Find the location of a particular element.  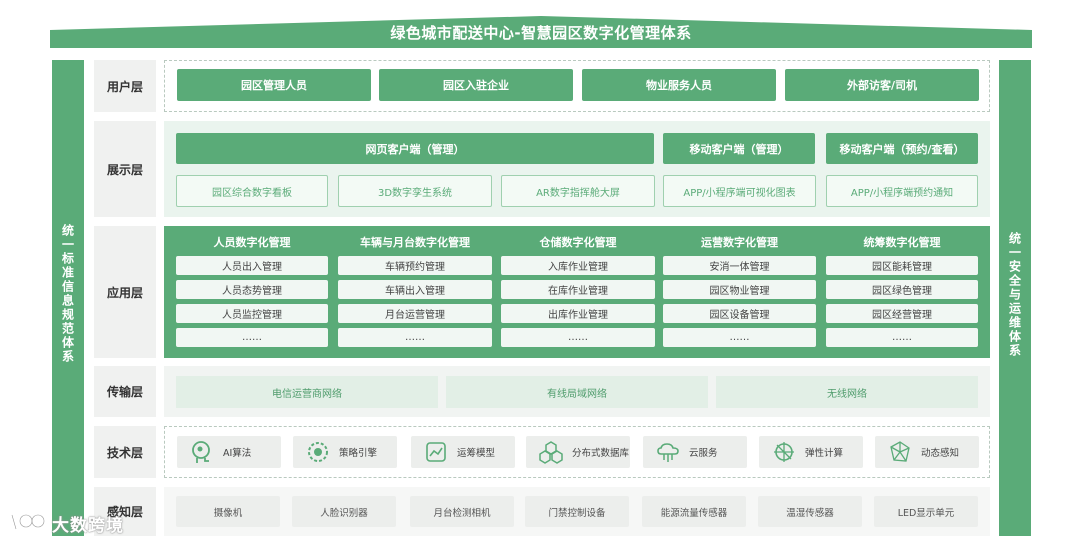

user-layer-panel: 园区管理人员 园区入驻企业 物业服务人员 外部访客/司机 is located at coordinates (577, 86).